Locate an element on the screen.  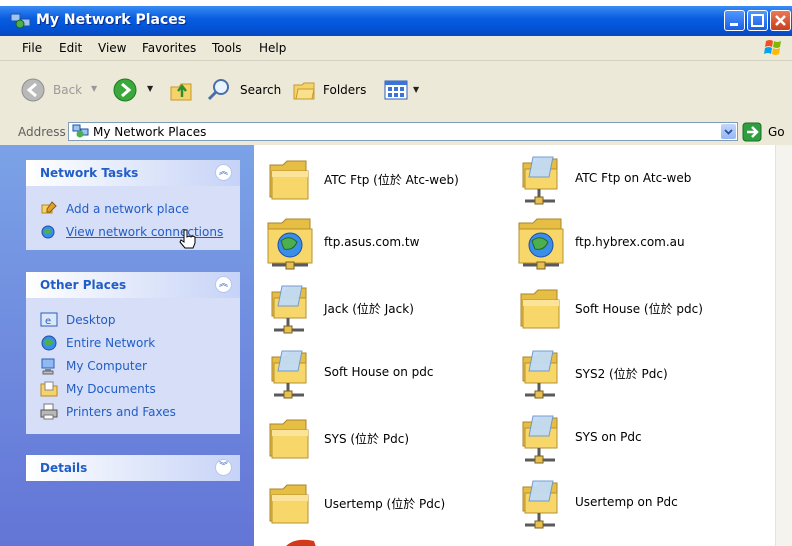
network-place-label: Usertemp on Pdc is located at coordinates (626, 502).